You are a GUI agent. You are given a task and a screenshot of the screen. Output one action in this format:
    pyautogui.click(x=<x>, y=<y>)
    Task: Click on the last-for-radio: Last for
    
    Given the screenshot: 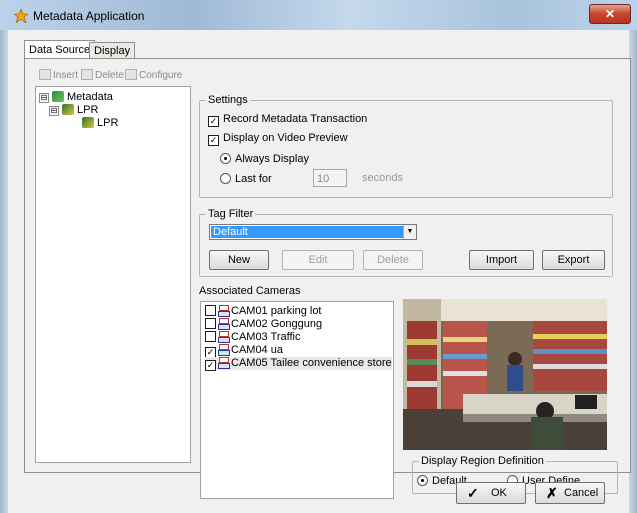 What is the action you would take?
    pyautogui.click(x=246, y=179)
    